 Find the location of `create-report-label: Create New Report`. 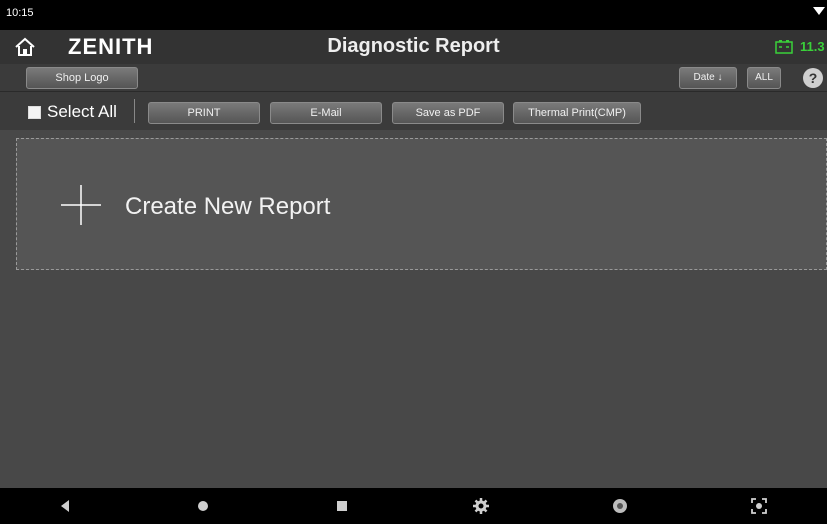

create-report-label: Create New Report is located at coordinates (228, 206).